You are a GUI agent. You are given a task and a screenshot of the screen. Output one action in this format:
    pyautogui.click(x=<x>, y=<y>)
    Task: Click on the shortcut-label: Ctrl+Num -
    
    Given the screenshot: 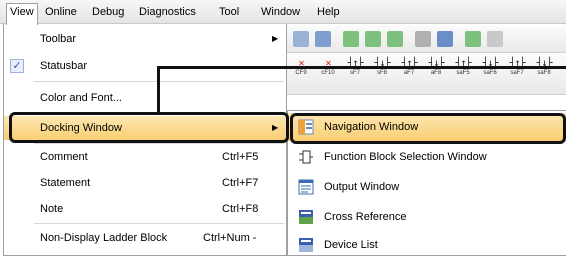 What is the action you would take?
    pyautogui.click(x=230, y=238)
    